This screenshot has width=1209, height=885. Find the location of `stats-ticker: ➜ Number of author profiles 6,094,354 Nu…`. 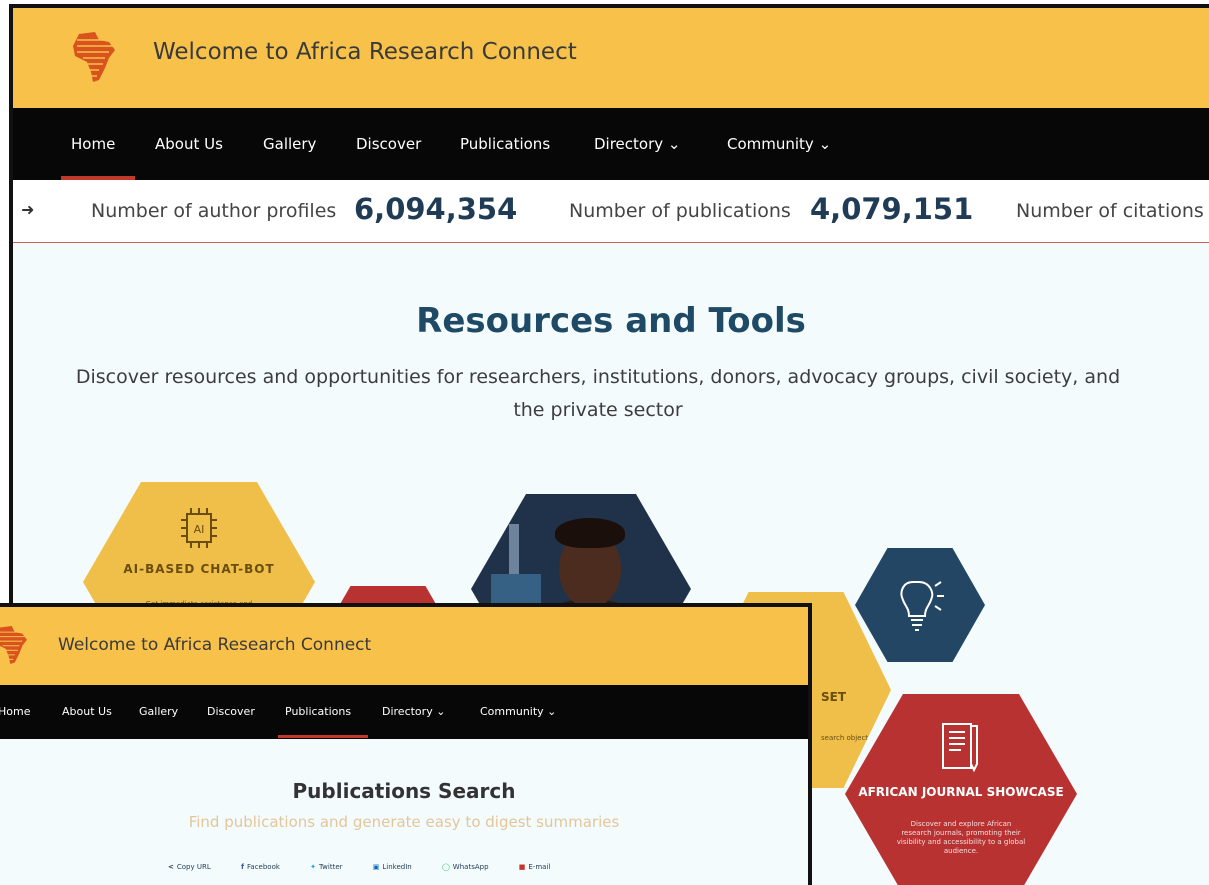

stats-ticker: ➜ Number of author profiles 6,094,354 Nu… is located at coordinates (611, 211).